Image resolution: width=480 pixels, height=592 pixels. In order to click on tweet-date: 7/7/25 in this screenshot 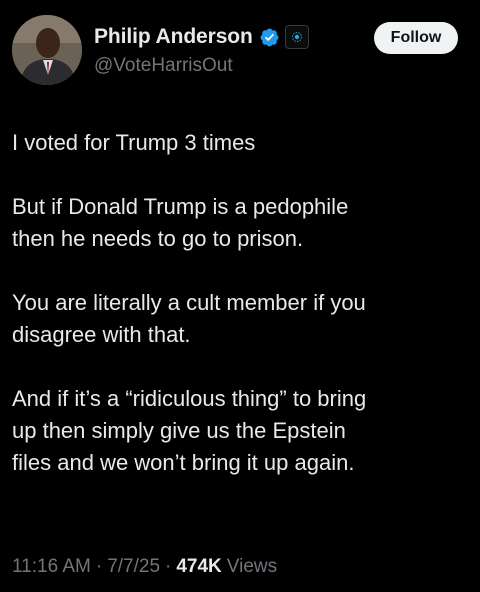, I will do `click(133, 567)`.